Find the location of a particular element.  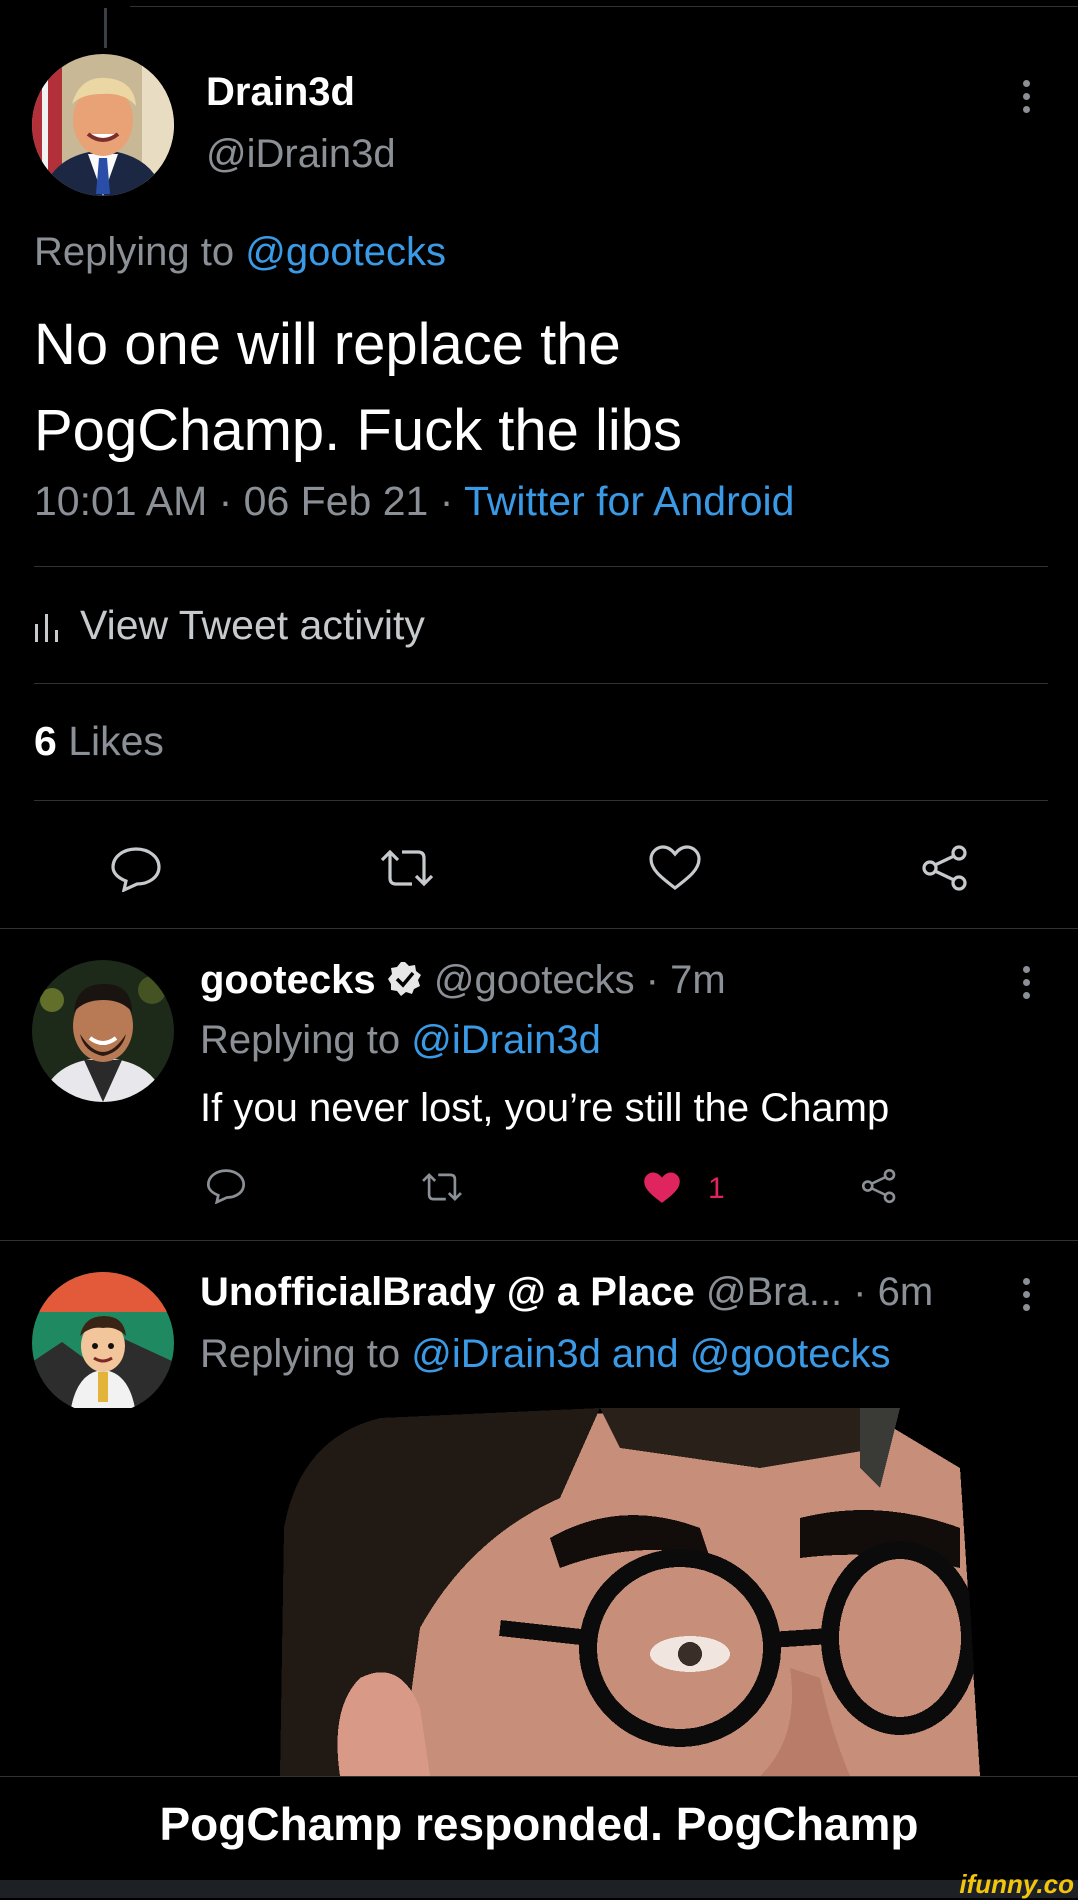

likes-label: Likes is located at coordinates (116, 741).